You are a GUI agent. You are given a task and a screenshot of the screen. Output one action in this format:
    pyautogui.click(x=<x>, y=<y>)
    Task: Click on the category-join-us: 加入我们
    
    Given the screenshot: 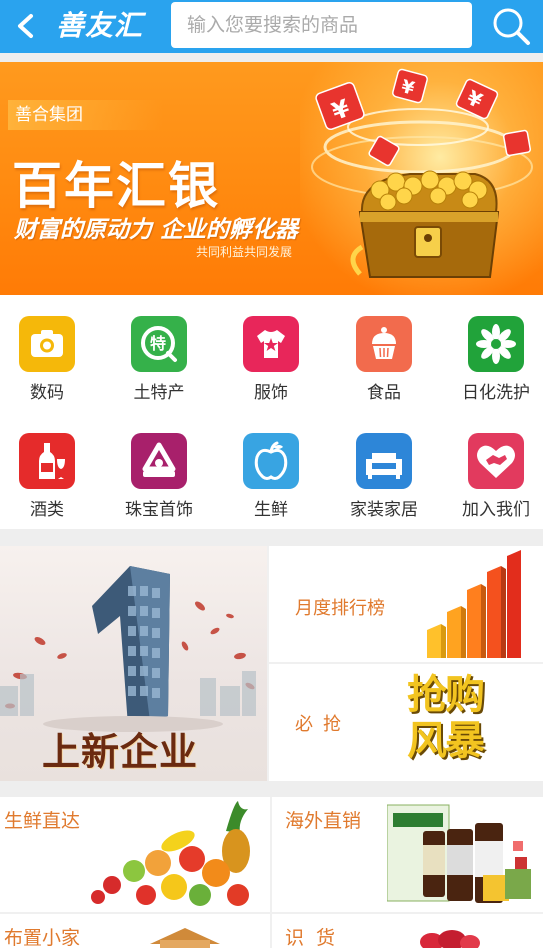 What is the action you would take?
    pyautogui.click(x=494, y=466)
    